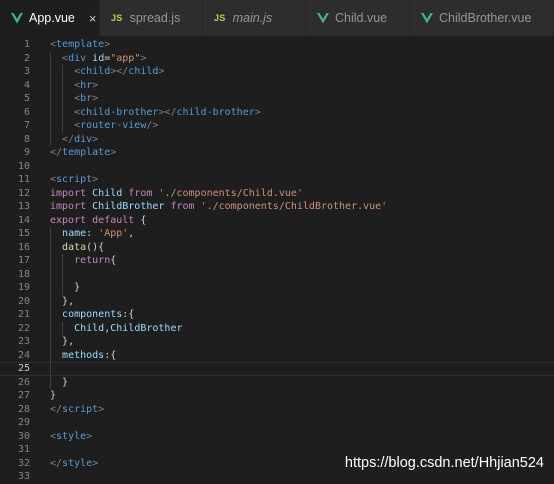  Describe the element at coordinates (277, 355) in the screenshot. I see `code-line: 24 methods:{` at that location.